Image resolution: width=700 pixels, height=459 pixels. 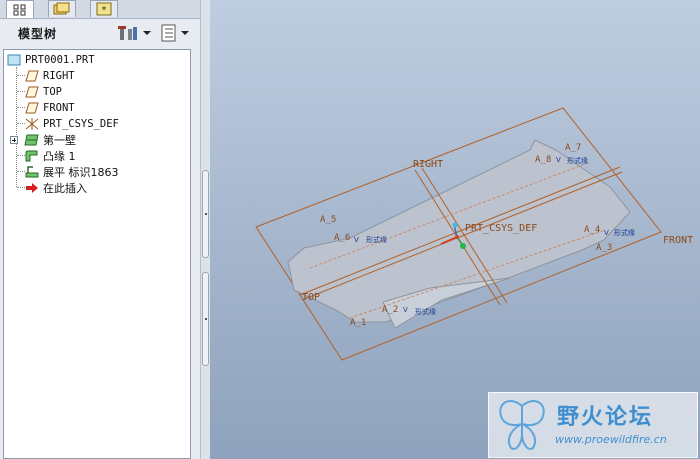 I want to click on axis-label: A_5, so click(x=328, y=220).